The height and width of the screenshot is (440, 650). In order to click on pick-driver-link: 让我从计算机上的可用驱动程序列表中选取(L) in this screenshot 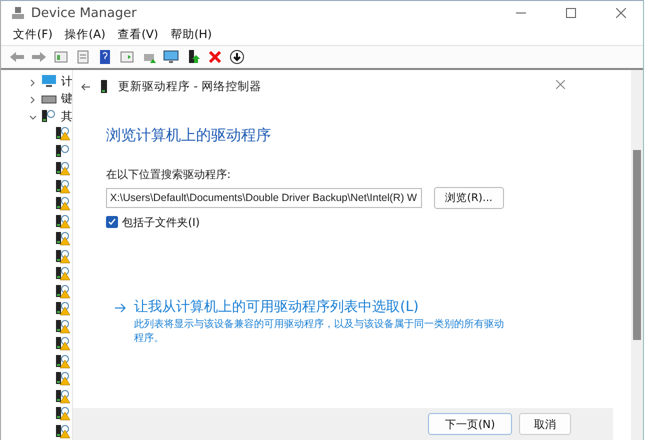, I will do `click(323, 307)`.